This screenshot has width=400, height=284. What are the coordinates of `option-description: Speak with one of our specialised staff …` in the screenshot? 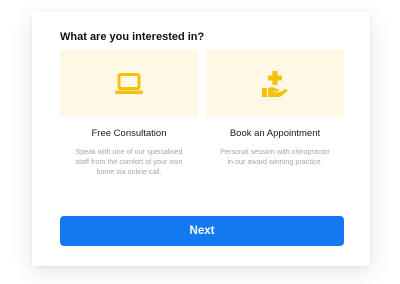 It's located at (129, 161).